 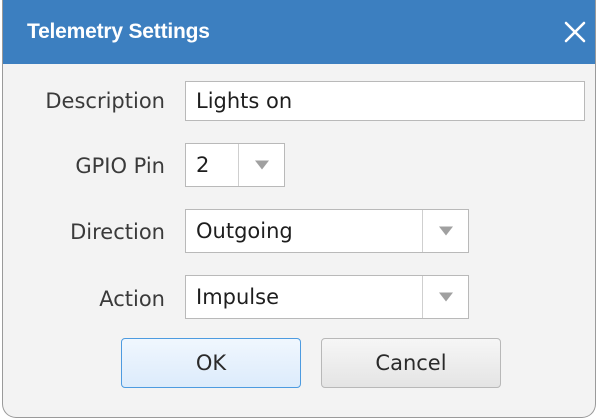 What do you see at coordinates (105, 101) in the screenshot?
I see `description-label: Description` at bounding box center [105, 101].